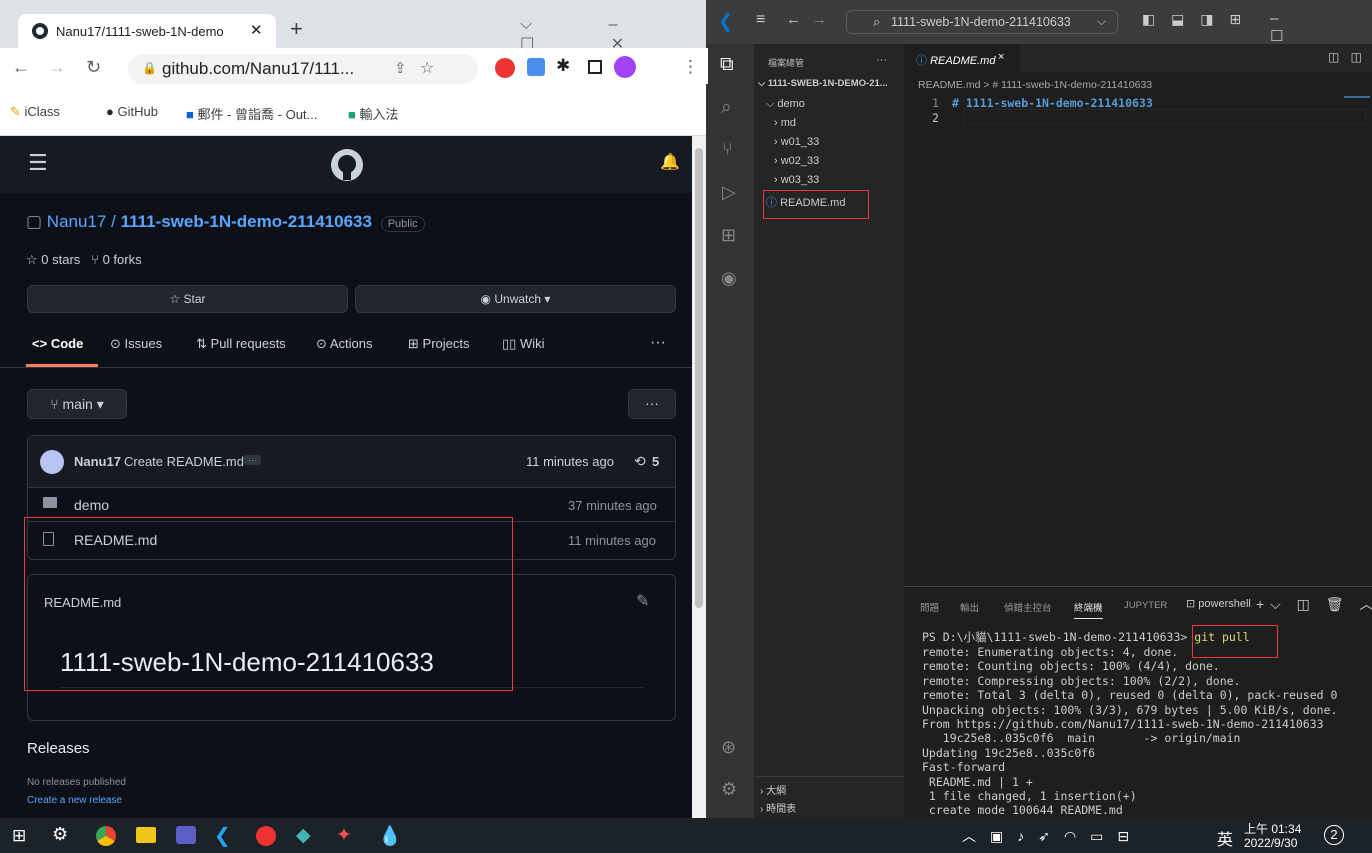 The width and height of the screenshot is (1372, 853). Describe the element at coordinates (536, 67) in the screenshot. I see `translate-extension-icon` at that location.